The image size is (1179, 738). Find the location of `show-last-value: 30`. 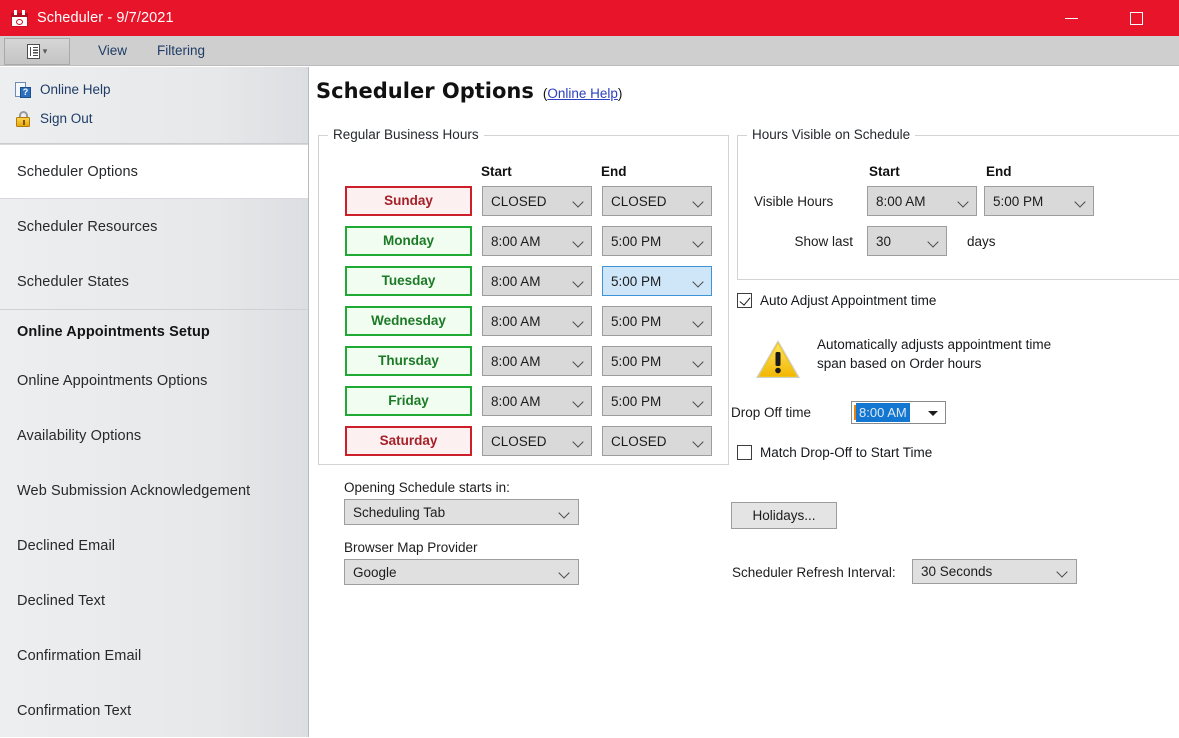

show-last-value: 30 is located at coordinates (884, 241).